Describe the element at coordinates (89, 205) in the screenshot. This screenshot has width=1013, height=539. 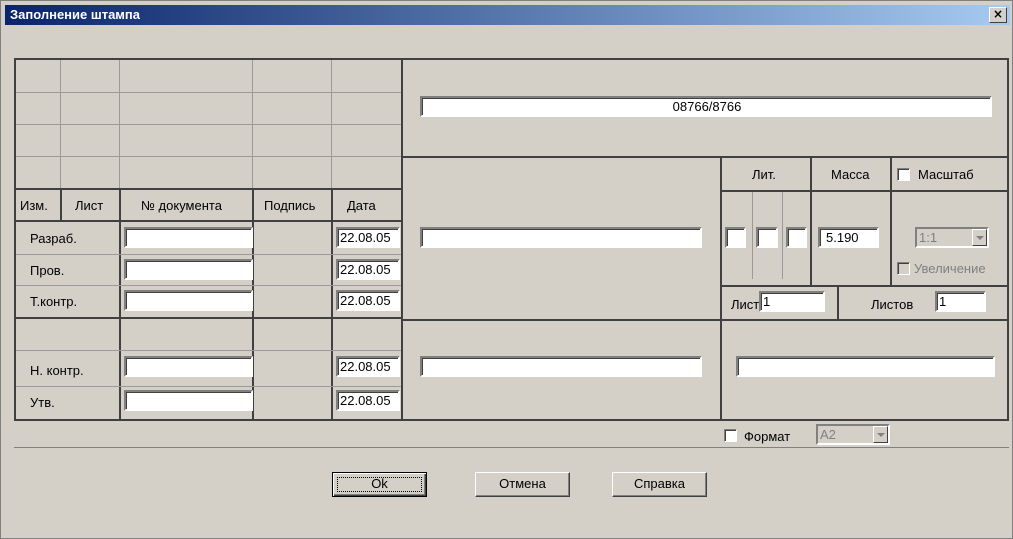
I see `header-list: Лист` at that location.